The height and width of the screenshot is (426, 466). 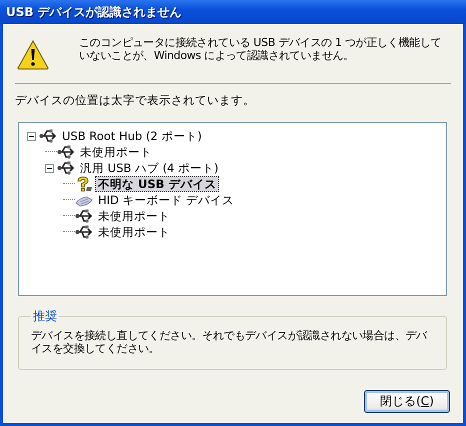 What do you see at coordinates (94, 12) in the screenshot?
I see `window-title: USB デバイスが認識されません` at bounding box center [94, 12].